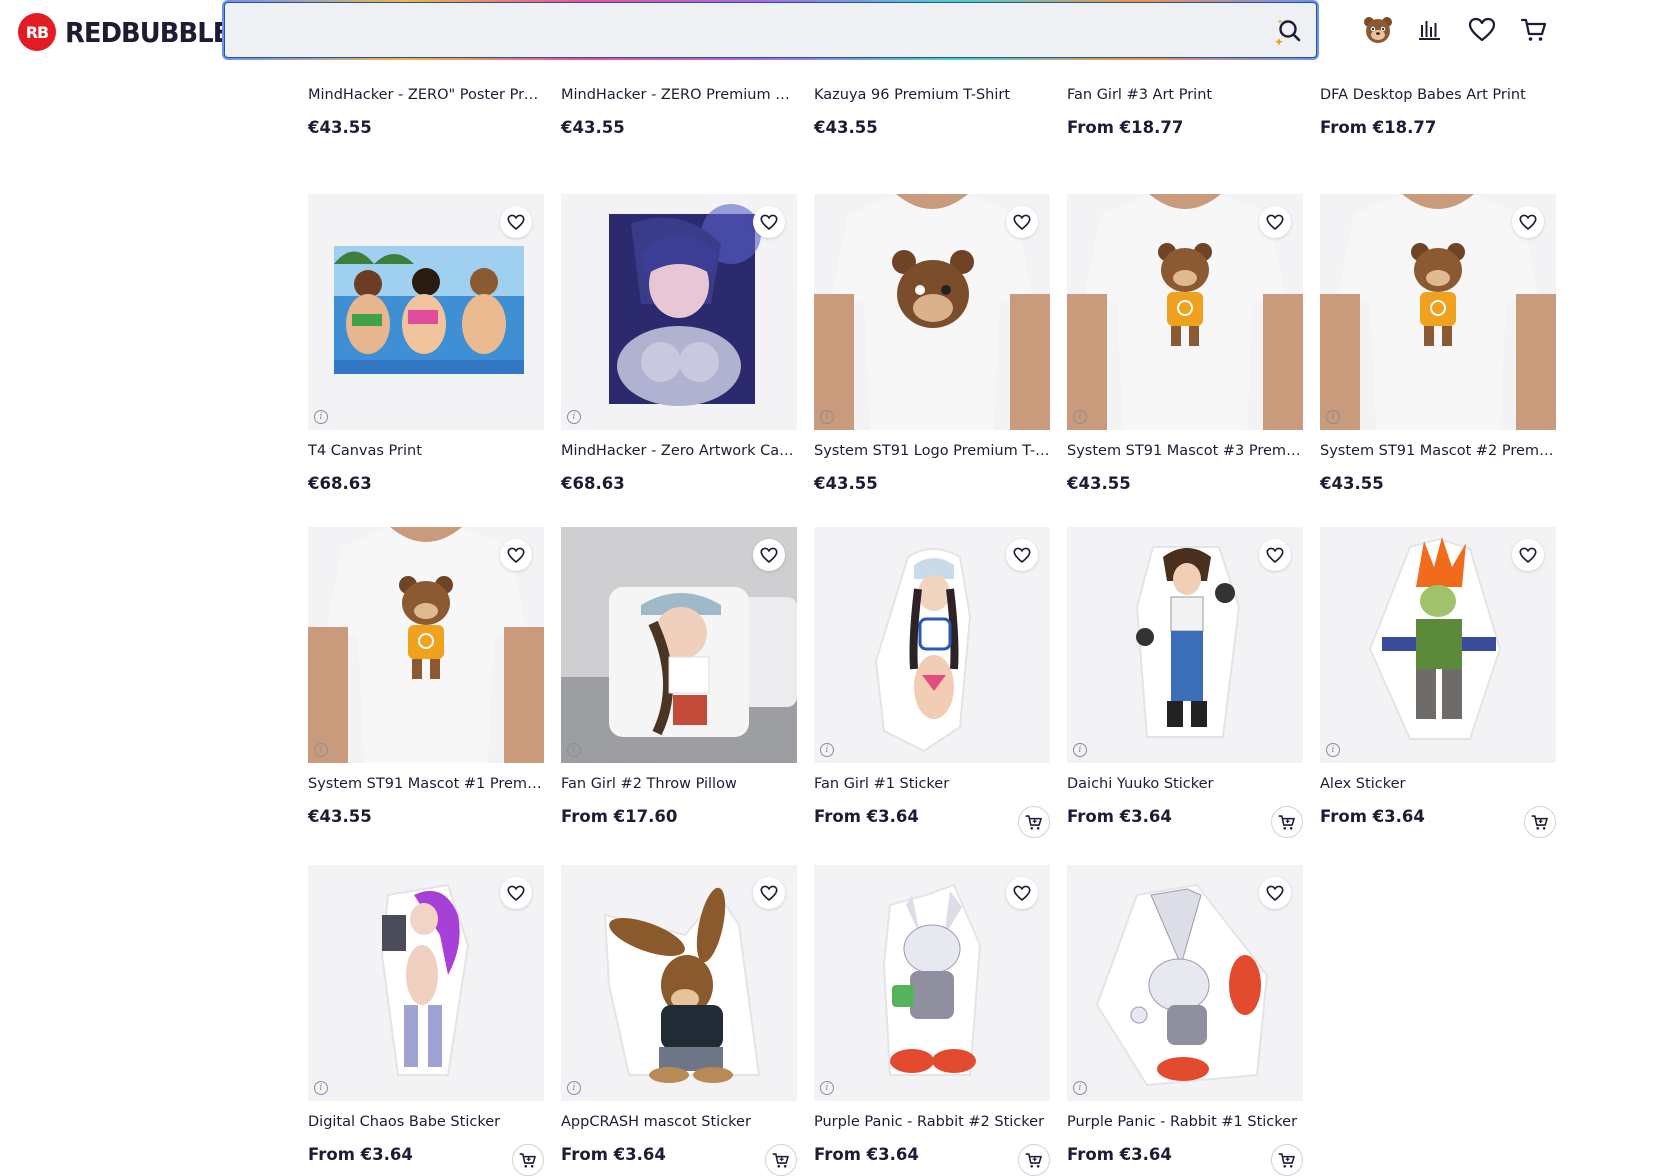 The height and width of the screenshot is (1176, 1678). I want to click on product-title: Purple Panic - Rabbit #1 Sticker, so click(1185, 1122).